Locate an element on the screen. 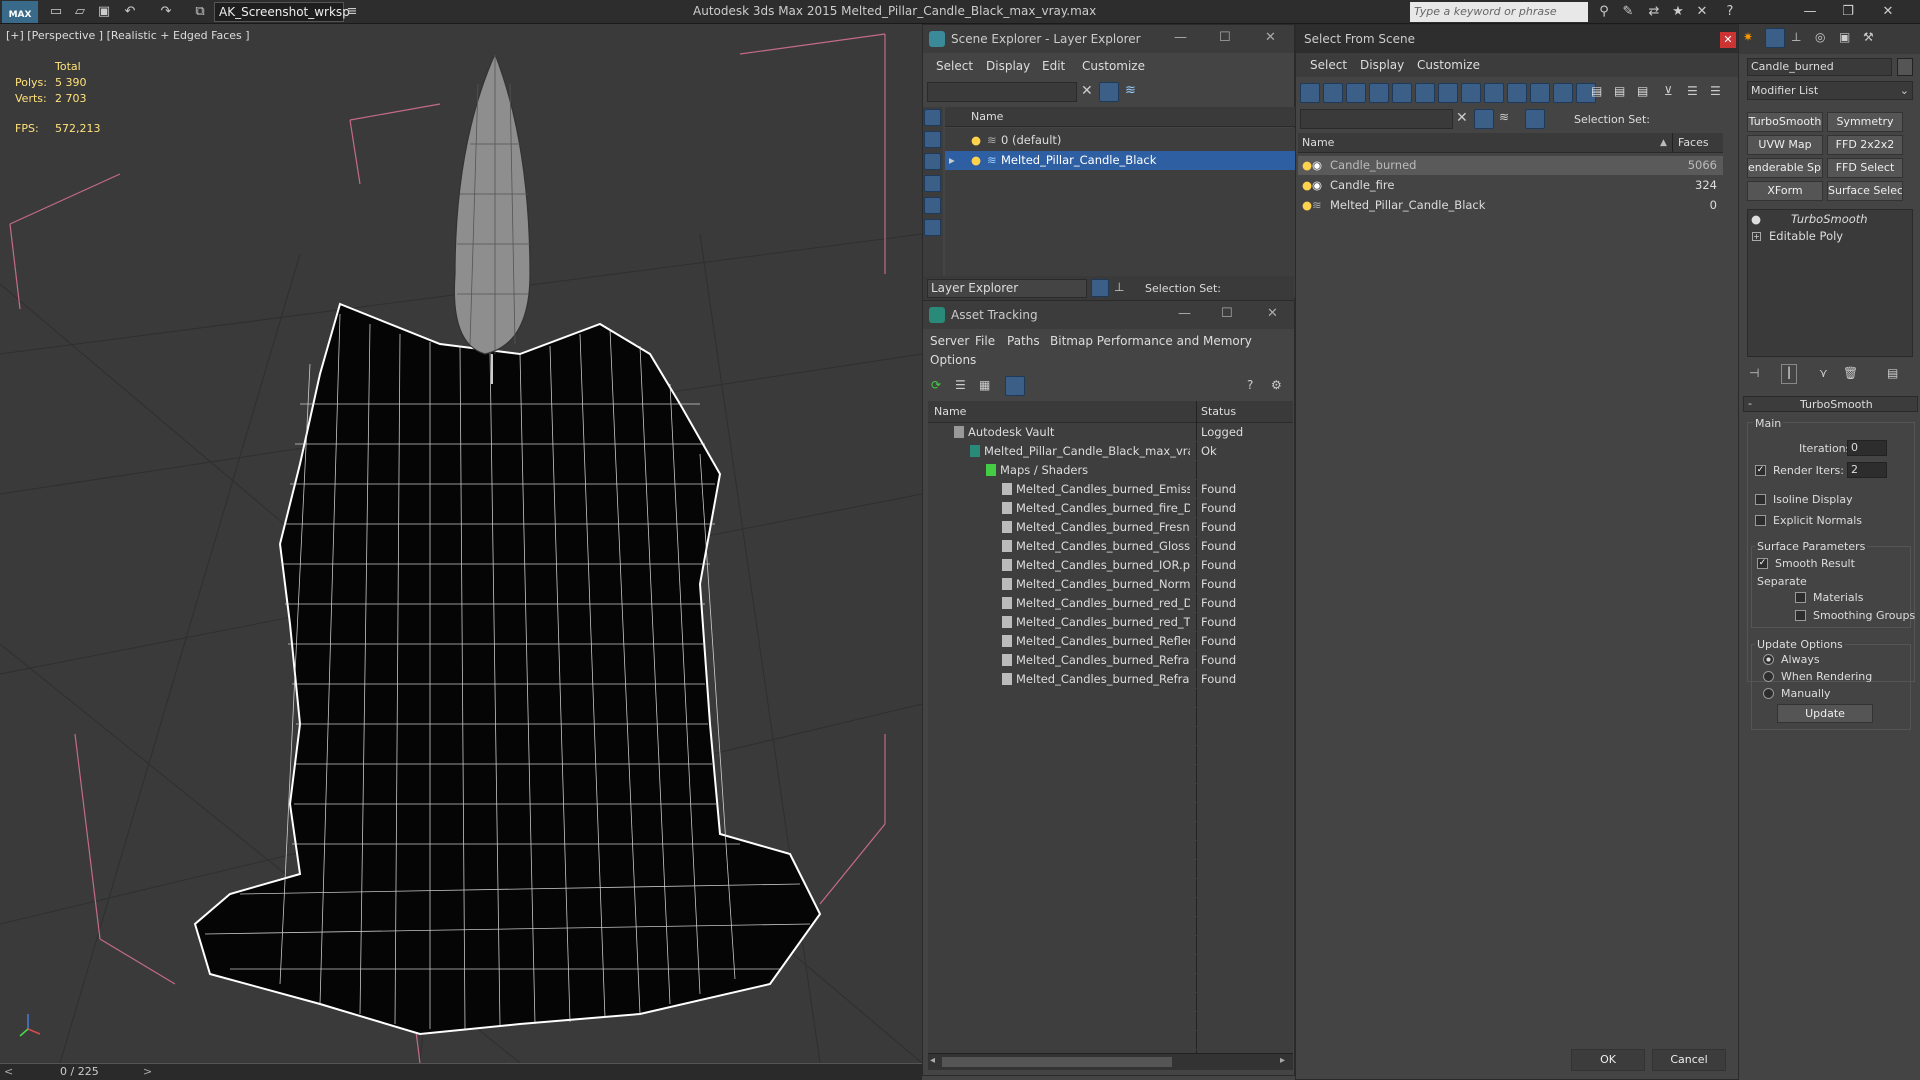  time-prev-button: < is located at coordinates (8, 1071).